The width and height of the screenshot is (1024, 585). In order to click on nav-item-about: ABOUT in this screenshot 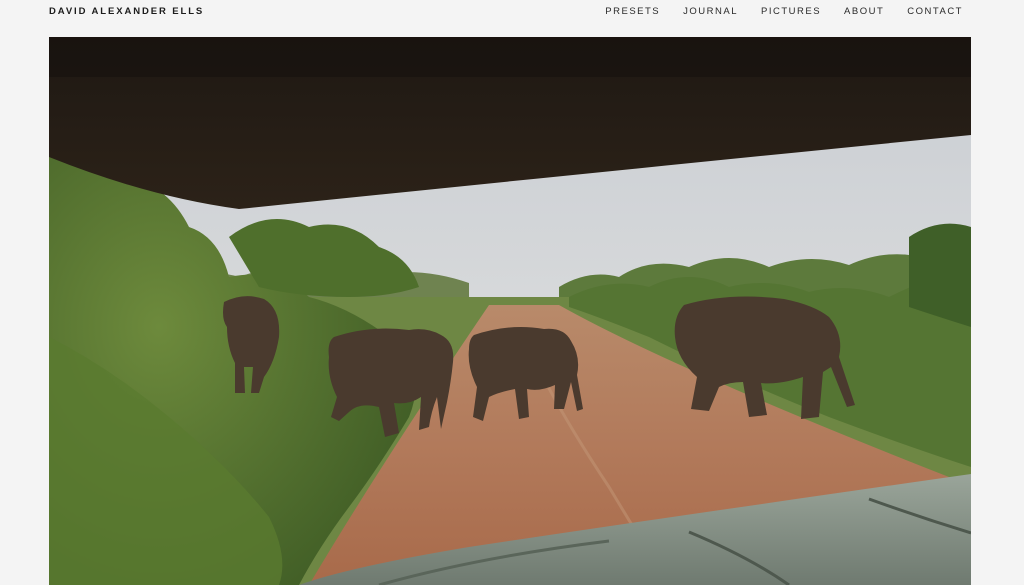, I will do `click(864, 11)`.